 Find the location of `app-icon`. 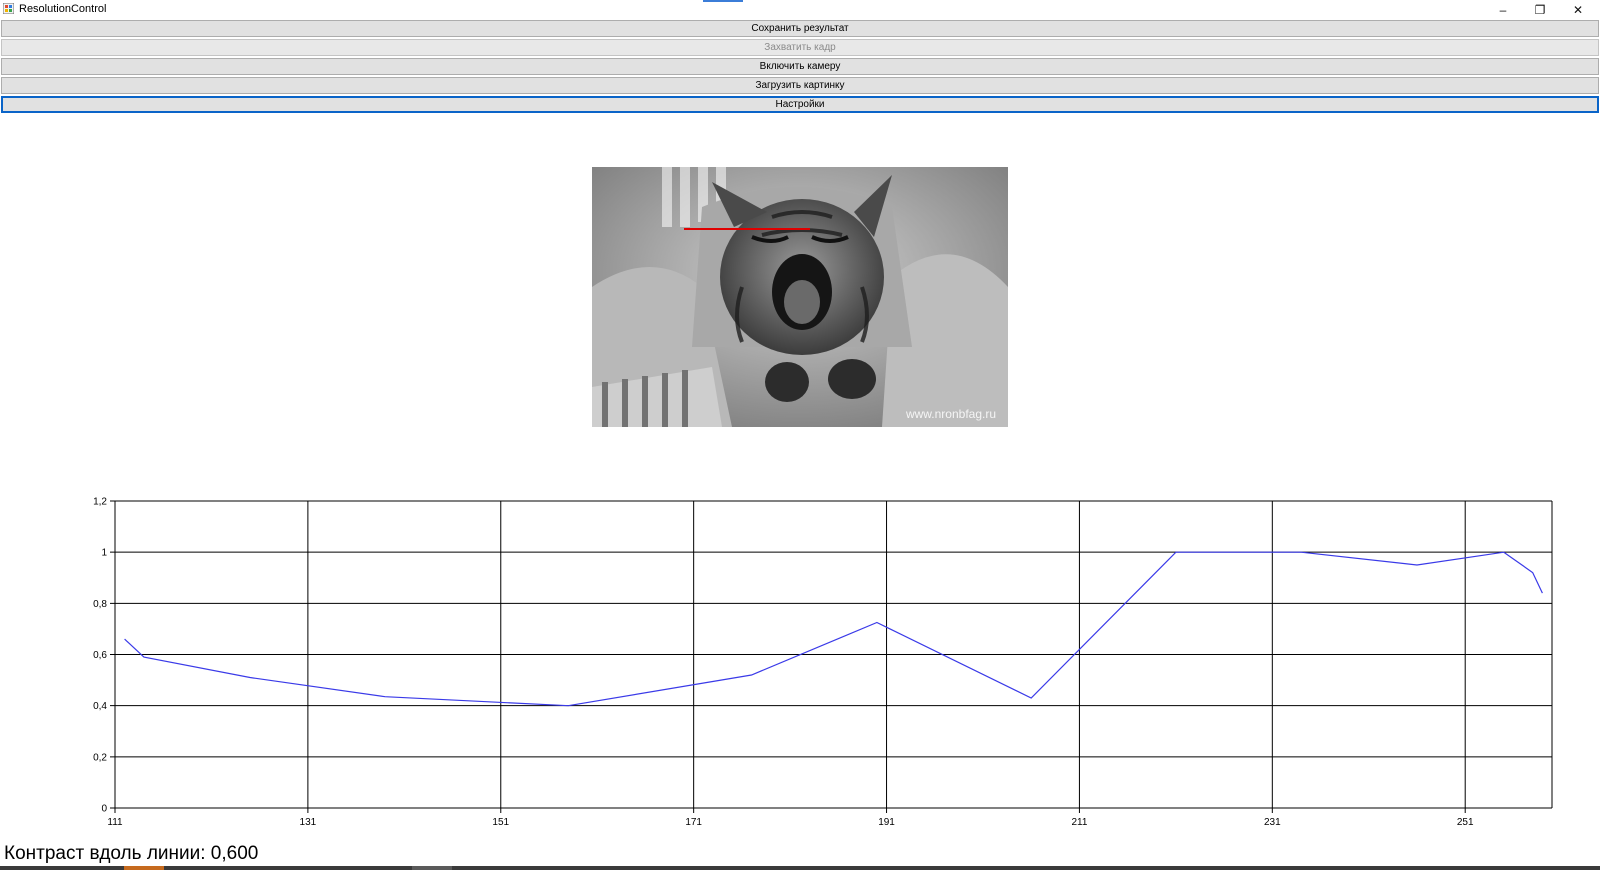

app-icon is located at coordinates (8, 8).